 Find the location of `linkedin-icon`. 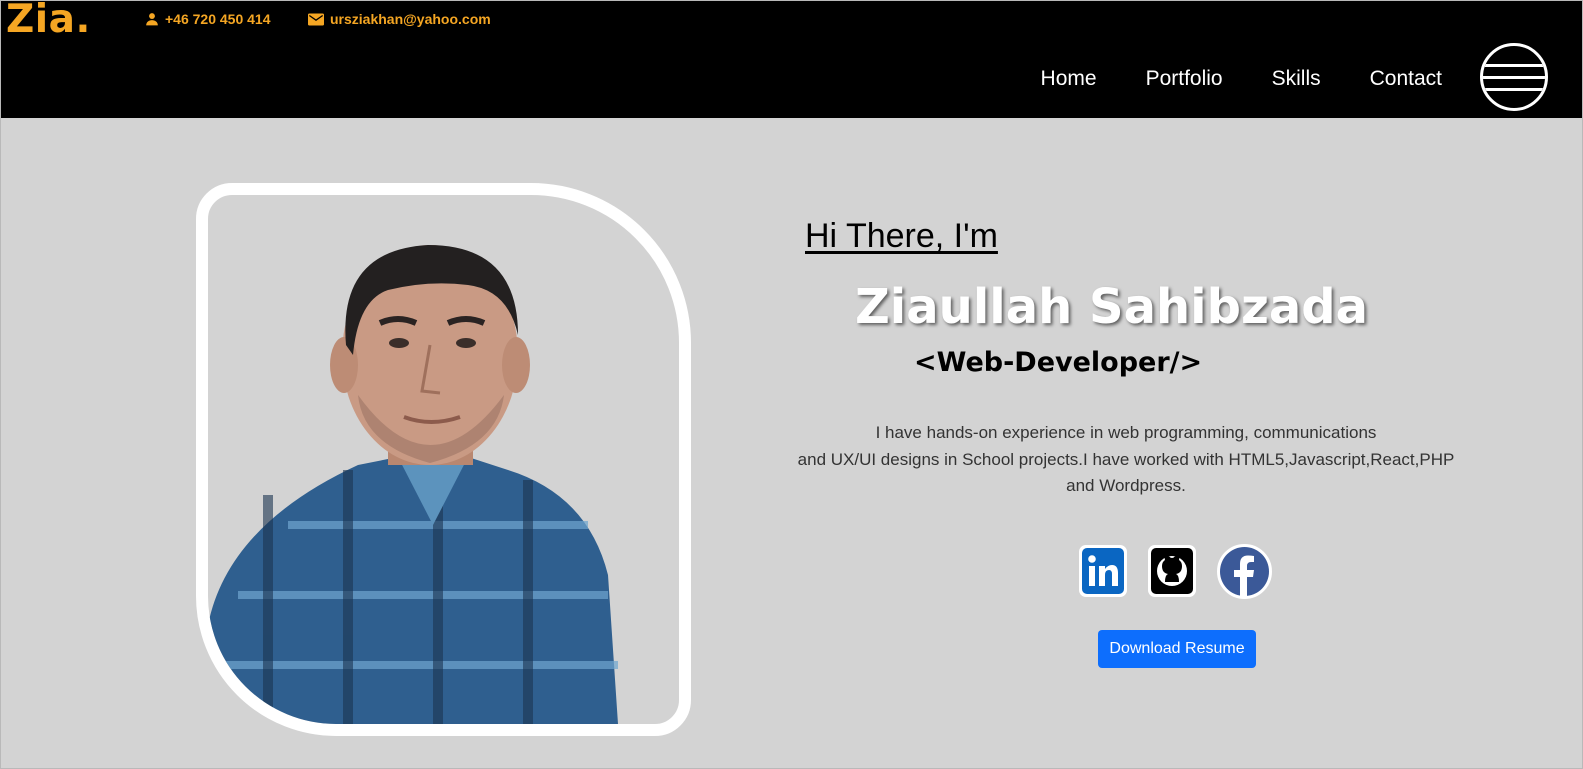

linkedin-icon is located at coordinates (1103, 571).